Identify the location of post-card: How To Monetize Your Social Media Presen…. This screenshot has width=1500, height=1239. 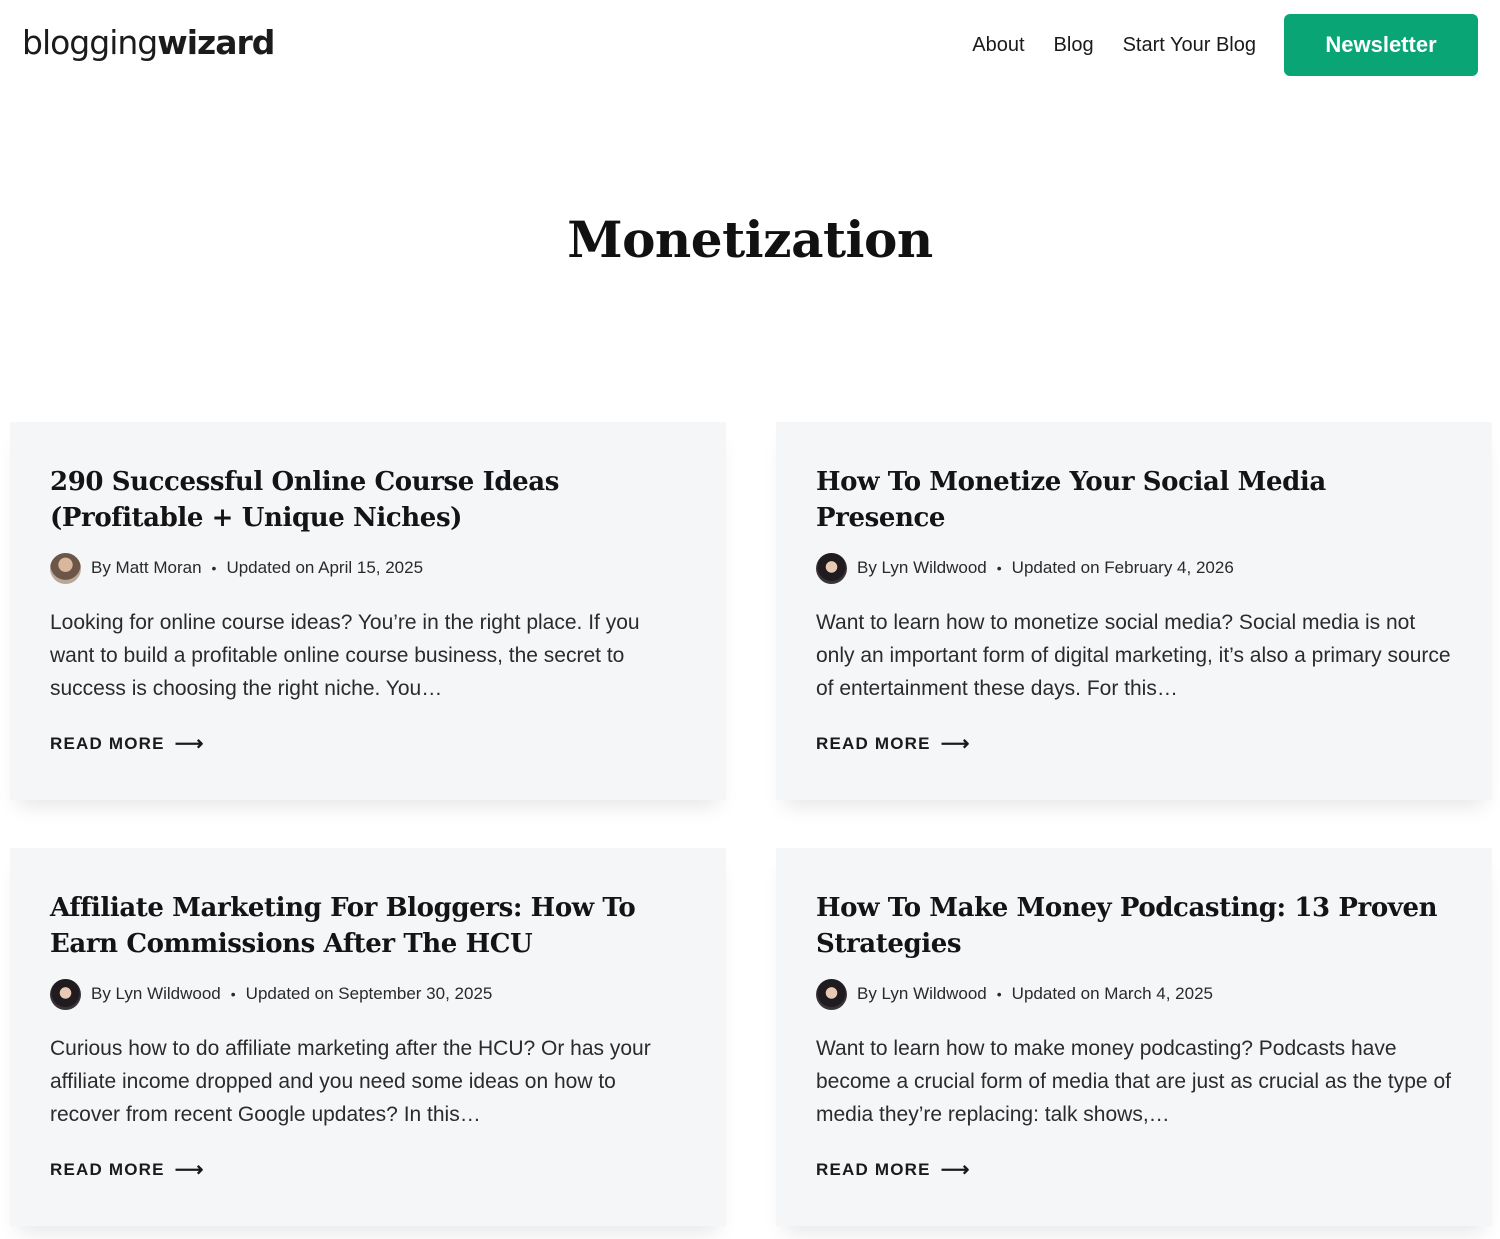
(1134, 611).